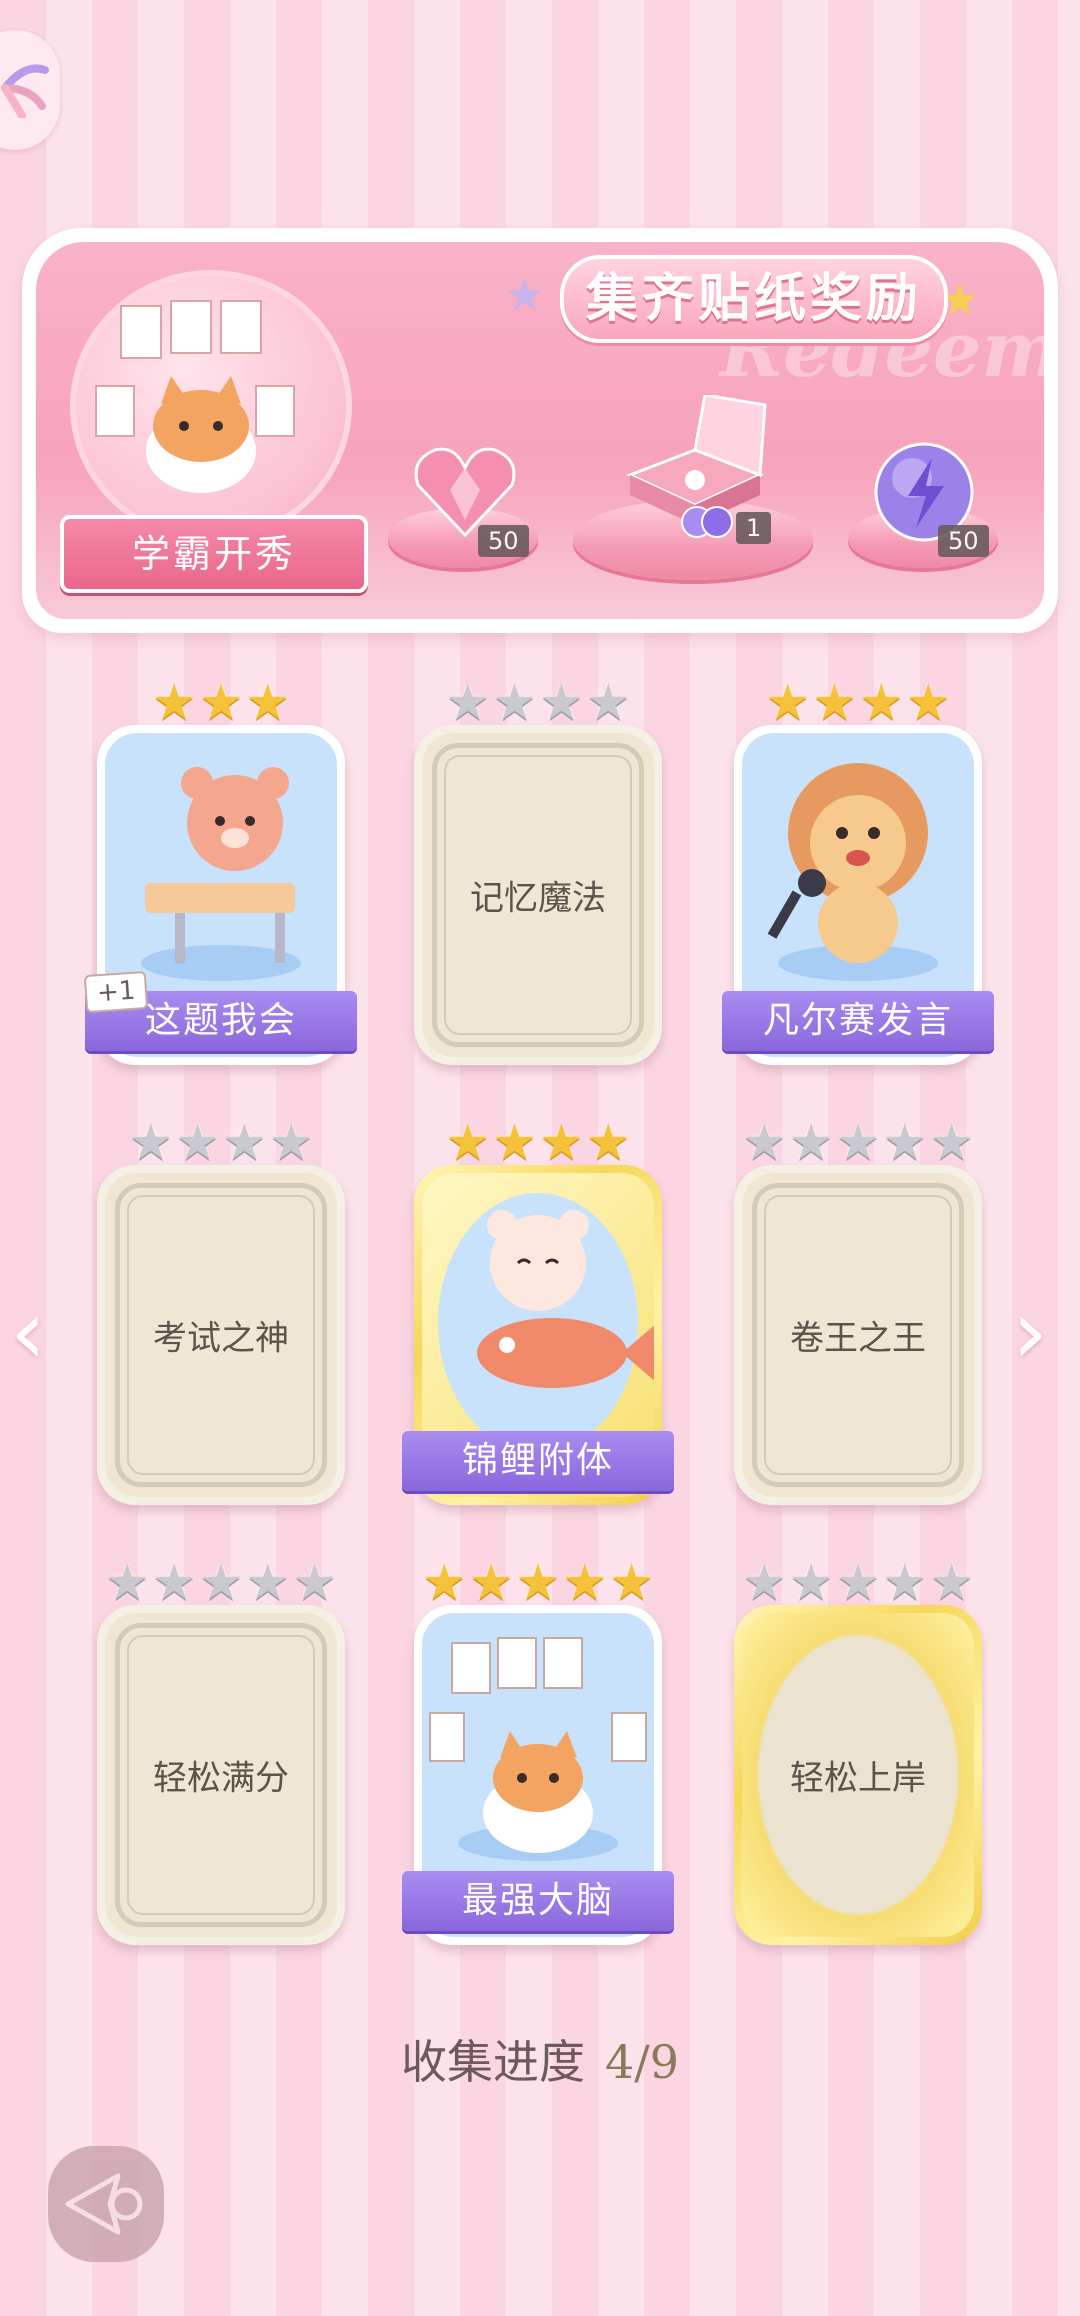 This screenshot has width=1080, height=2316. I want to click on sticker-card: 轻松上岸 ★ ★ ★ ★ ★, so click(858, 1751).